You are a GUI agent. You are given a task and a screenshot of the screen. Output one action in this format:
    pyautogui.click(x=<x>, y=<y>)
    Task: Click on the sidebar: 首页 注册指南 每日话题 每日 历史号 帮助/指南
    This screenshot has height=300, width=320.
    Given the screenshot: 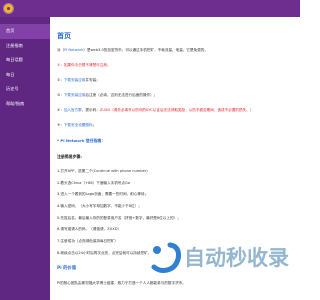 What is the action you would take?
    pyautogui.click(x=25, y=158)
    